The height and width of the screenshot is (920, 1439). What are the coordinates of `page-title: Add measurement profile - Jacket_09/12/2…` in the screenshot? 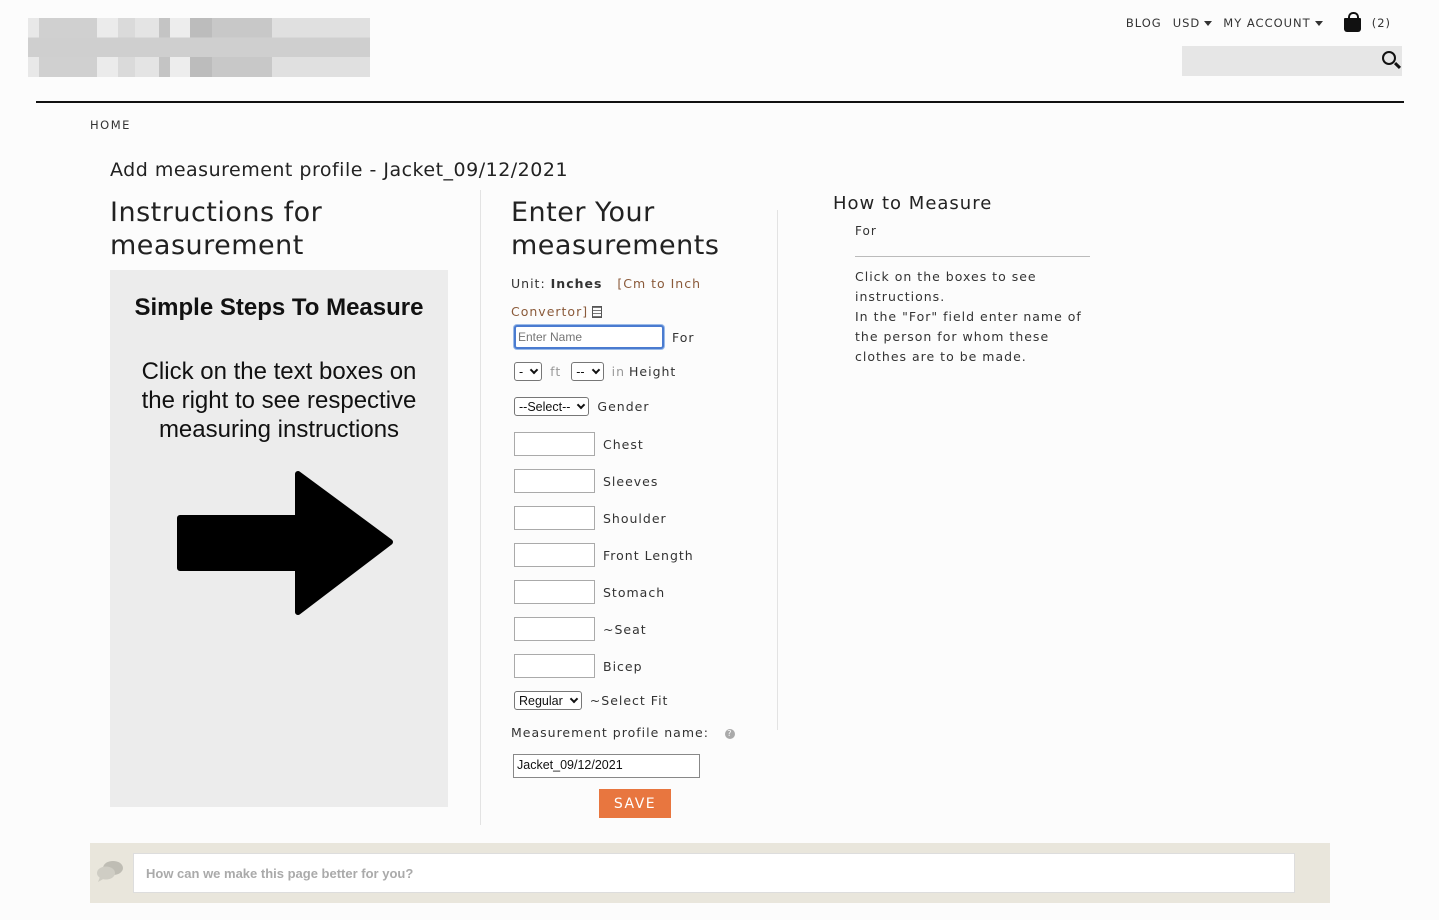 It's located at (339, 170).